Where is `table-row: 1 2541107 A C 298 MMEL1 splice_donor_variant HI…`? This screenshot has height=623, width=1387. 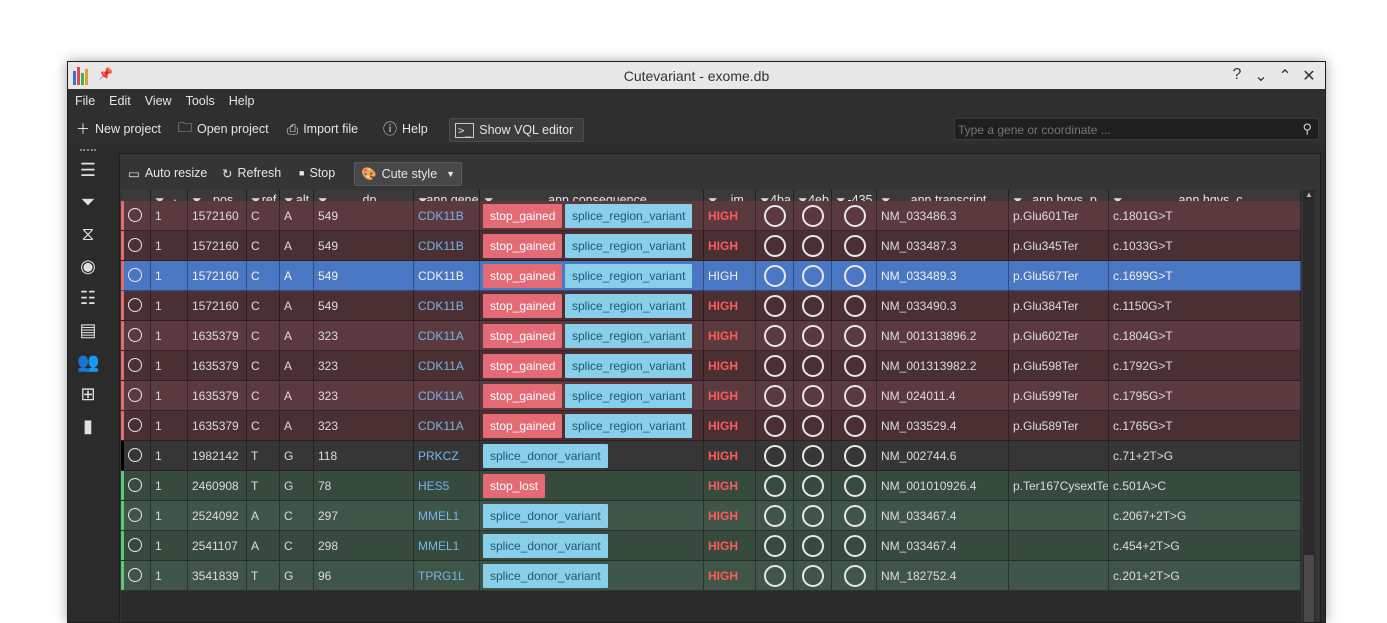 table-row: 1 2541107 A C 298 MMEL1 splice_donor_variant HI… is located at coordinates (711, 546).